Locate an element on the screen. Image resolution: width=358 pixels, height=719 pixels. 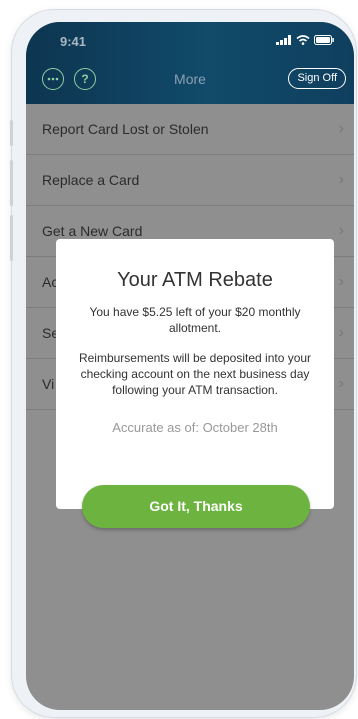
menu-item-replace-card: Replace a Card › is located at coordinates (190, 180).